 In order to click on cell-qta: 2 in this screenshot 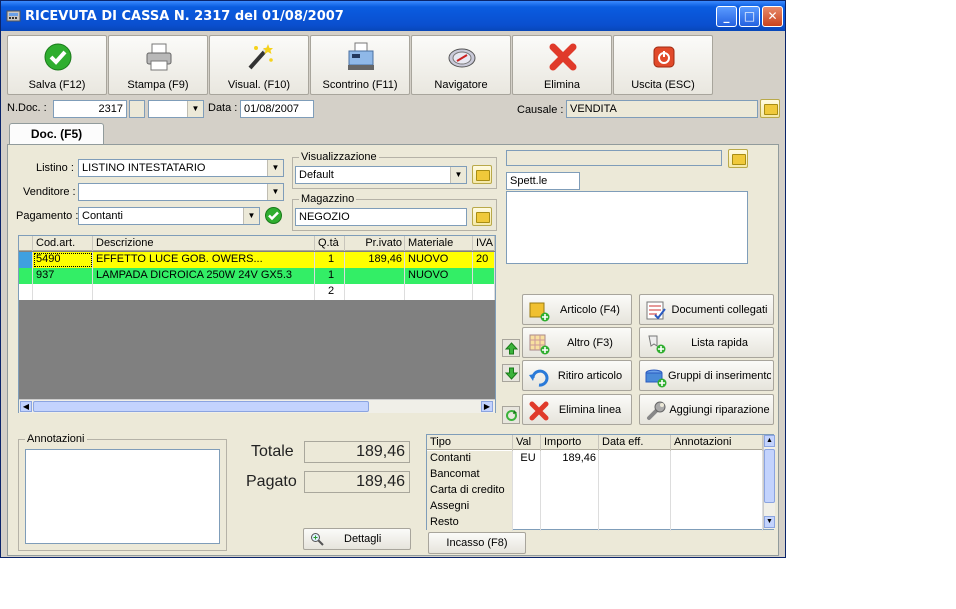, I will do `click(330, 292)`.